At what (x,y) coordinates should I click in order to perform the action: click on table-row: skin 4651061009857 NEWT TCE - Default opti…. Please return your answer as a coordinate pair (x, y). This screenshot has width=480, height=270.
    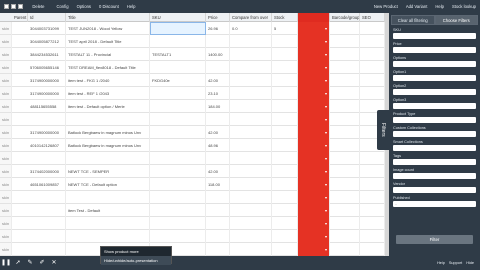
    Looking at the image, I should click on (192, 184).